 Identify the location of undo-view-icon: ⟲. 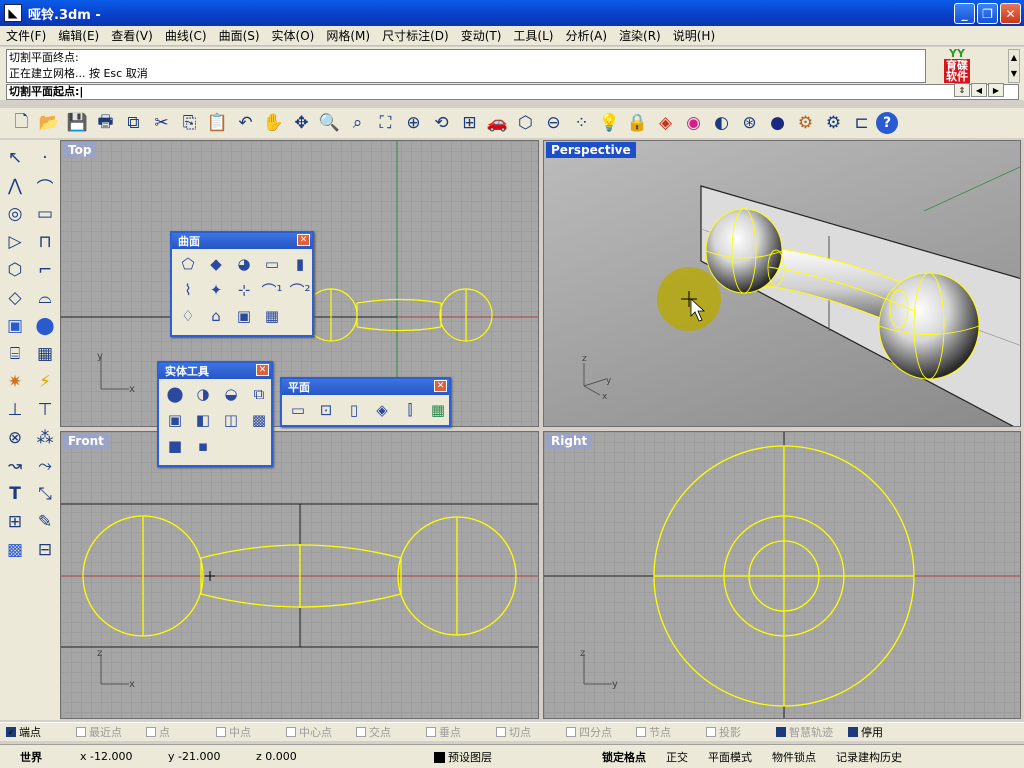
(441, 123).